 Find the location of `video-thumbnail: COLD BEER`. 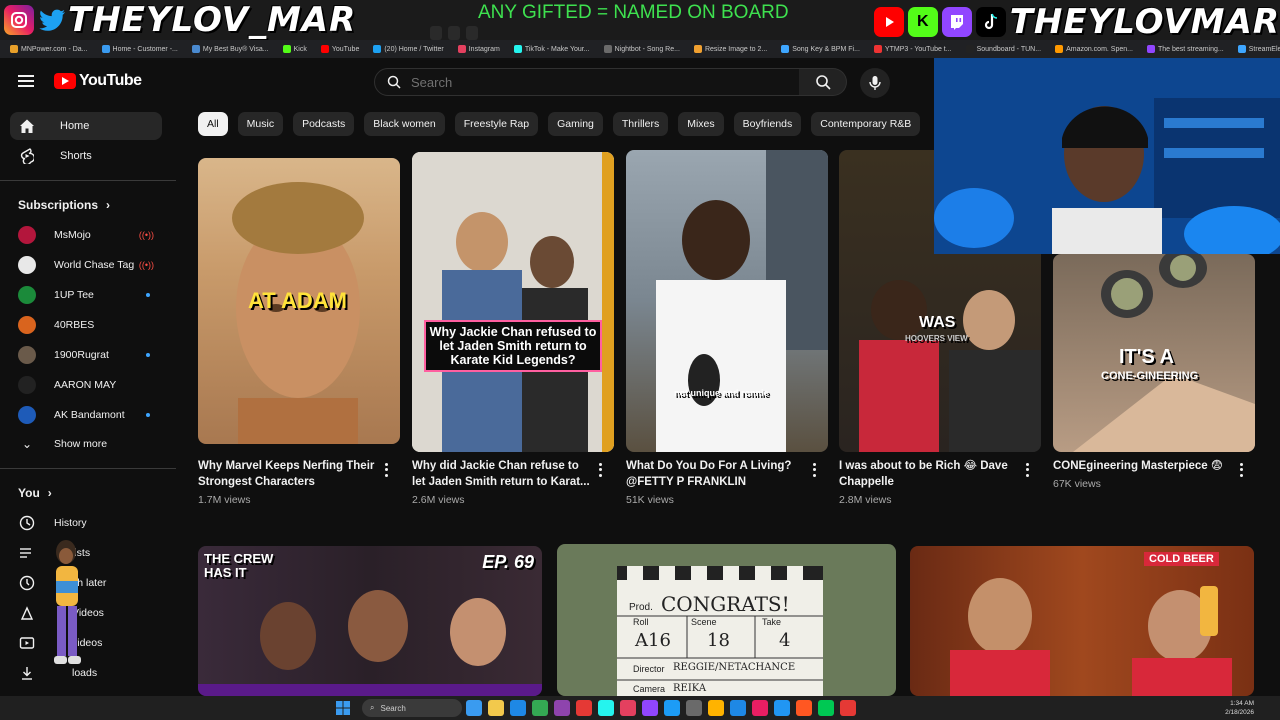

video-thumbnail: COLD BEER is located at coordinates (1082, 621).